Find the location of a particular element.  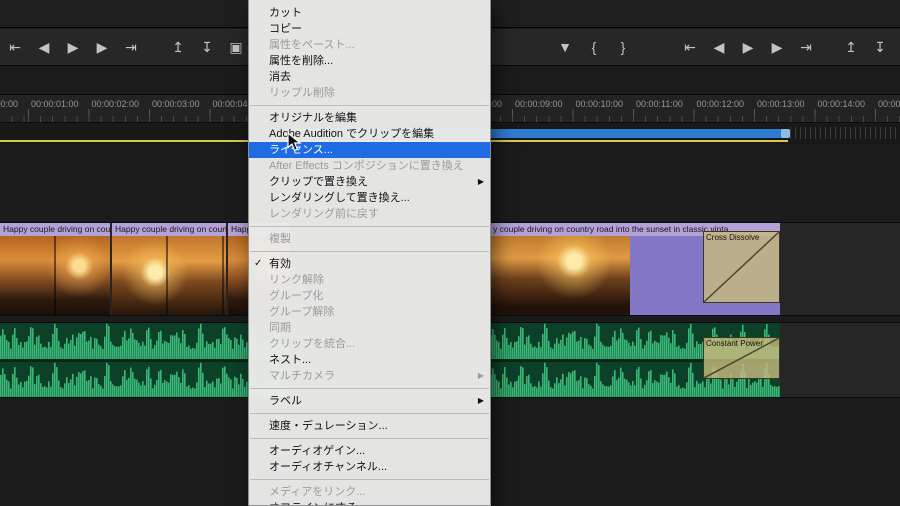

audio-transition-constant-power: Constant Power is located at coordinates (741, 358).